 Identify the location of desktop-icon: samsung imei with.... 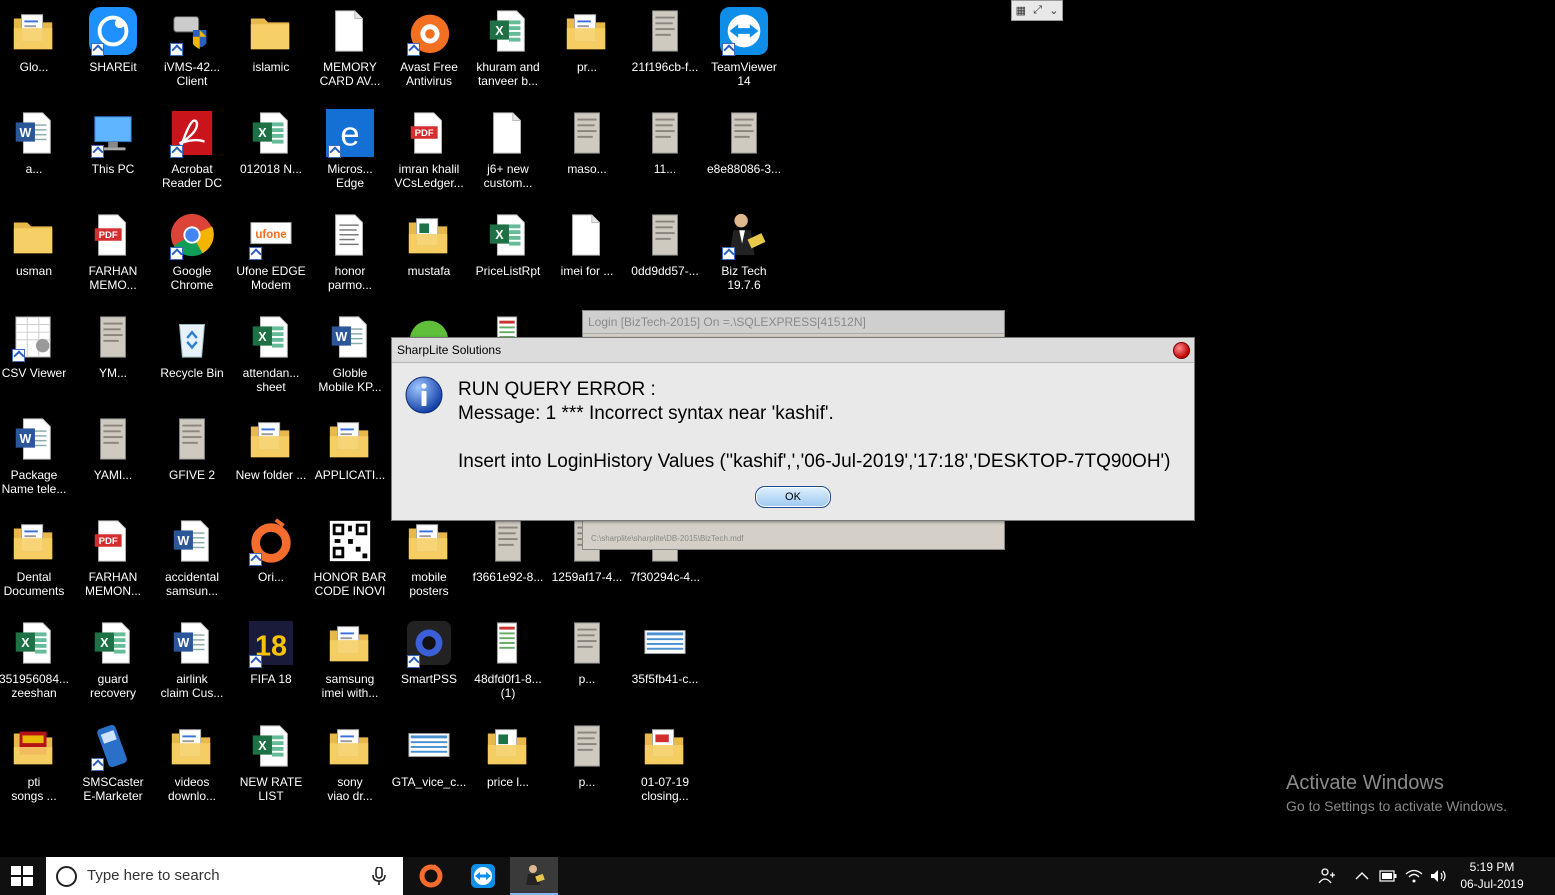
(350, 659).